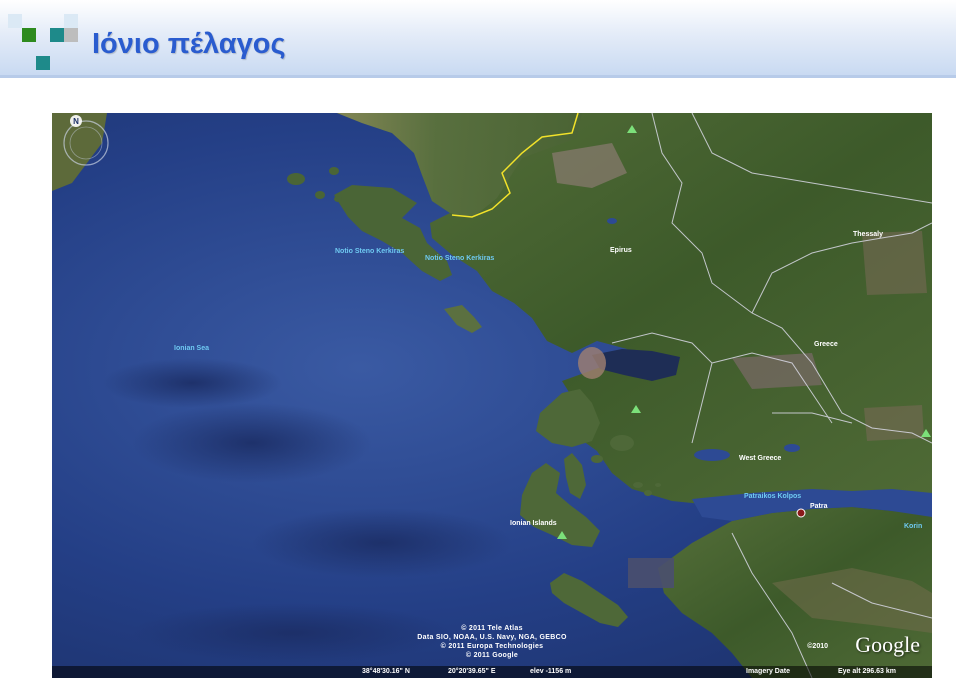 The width and height of the screenshot is (960, 680). What do you see at coordinates (651, 573) in the screenshot?
I see `map-tile-artifact` at bounding box center [651, 573].